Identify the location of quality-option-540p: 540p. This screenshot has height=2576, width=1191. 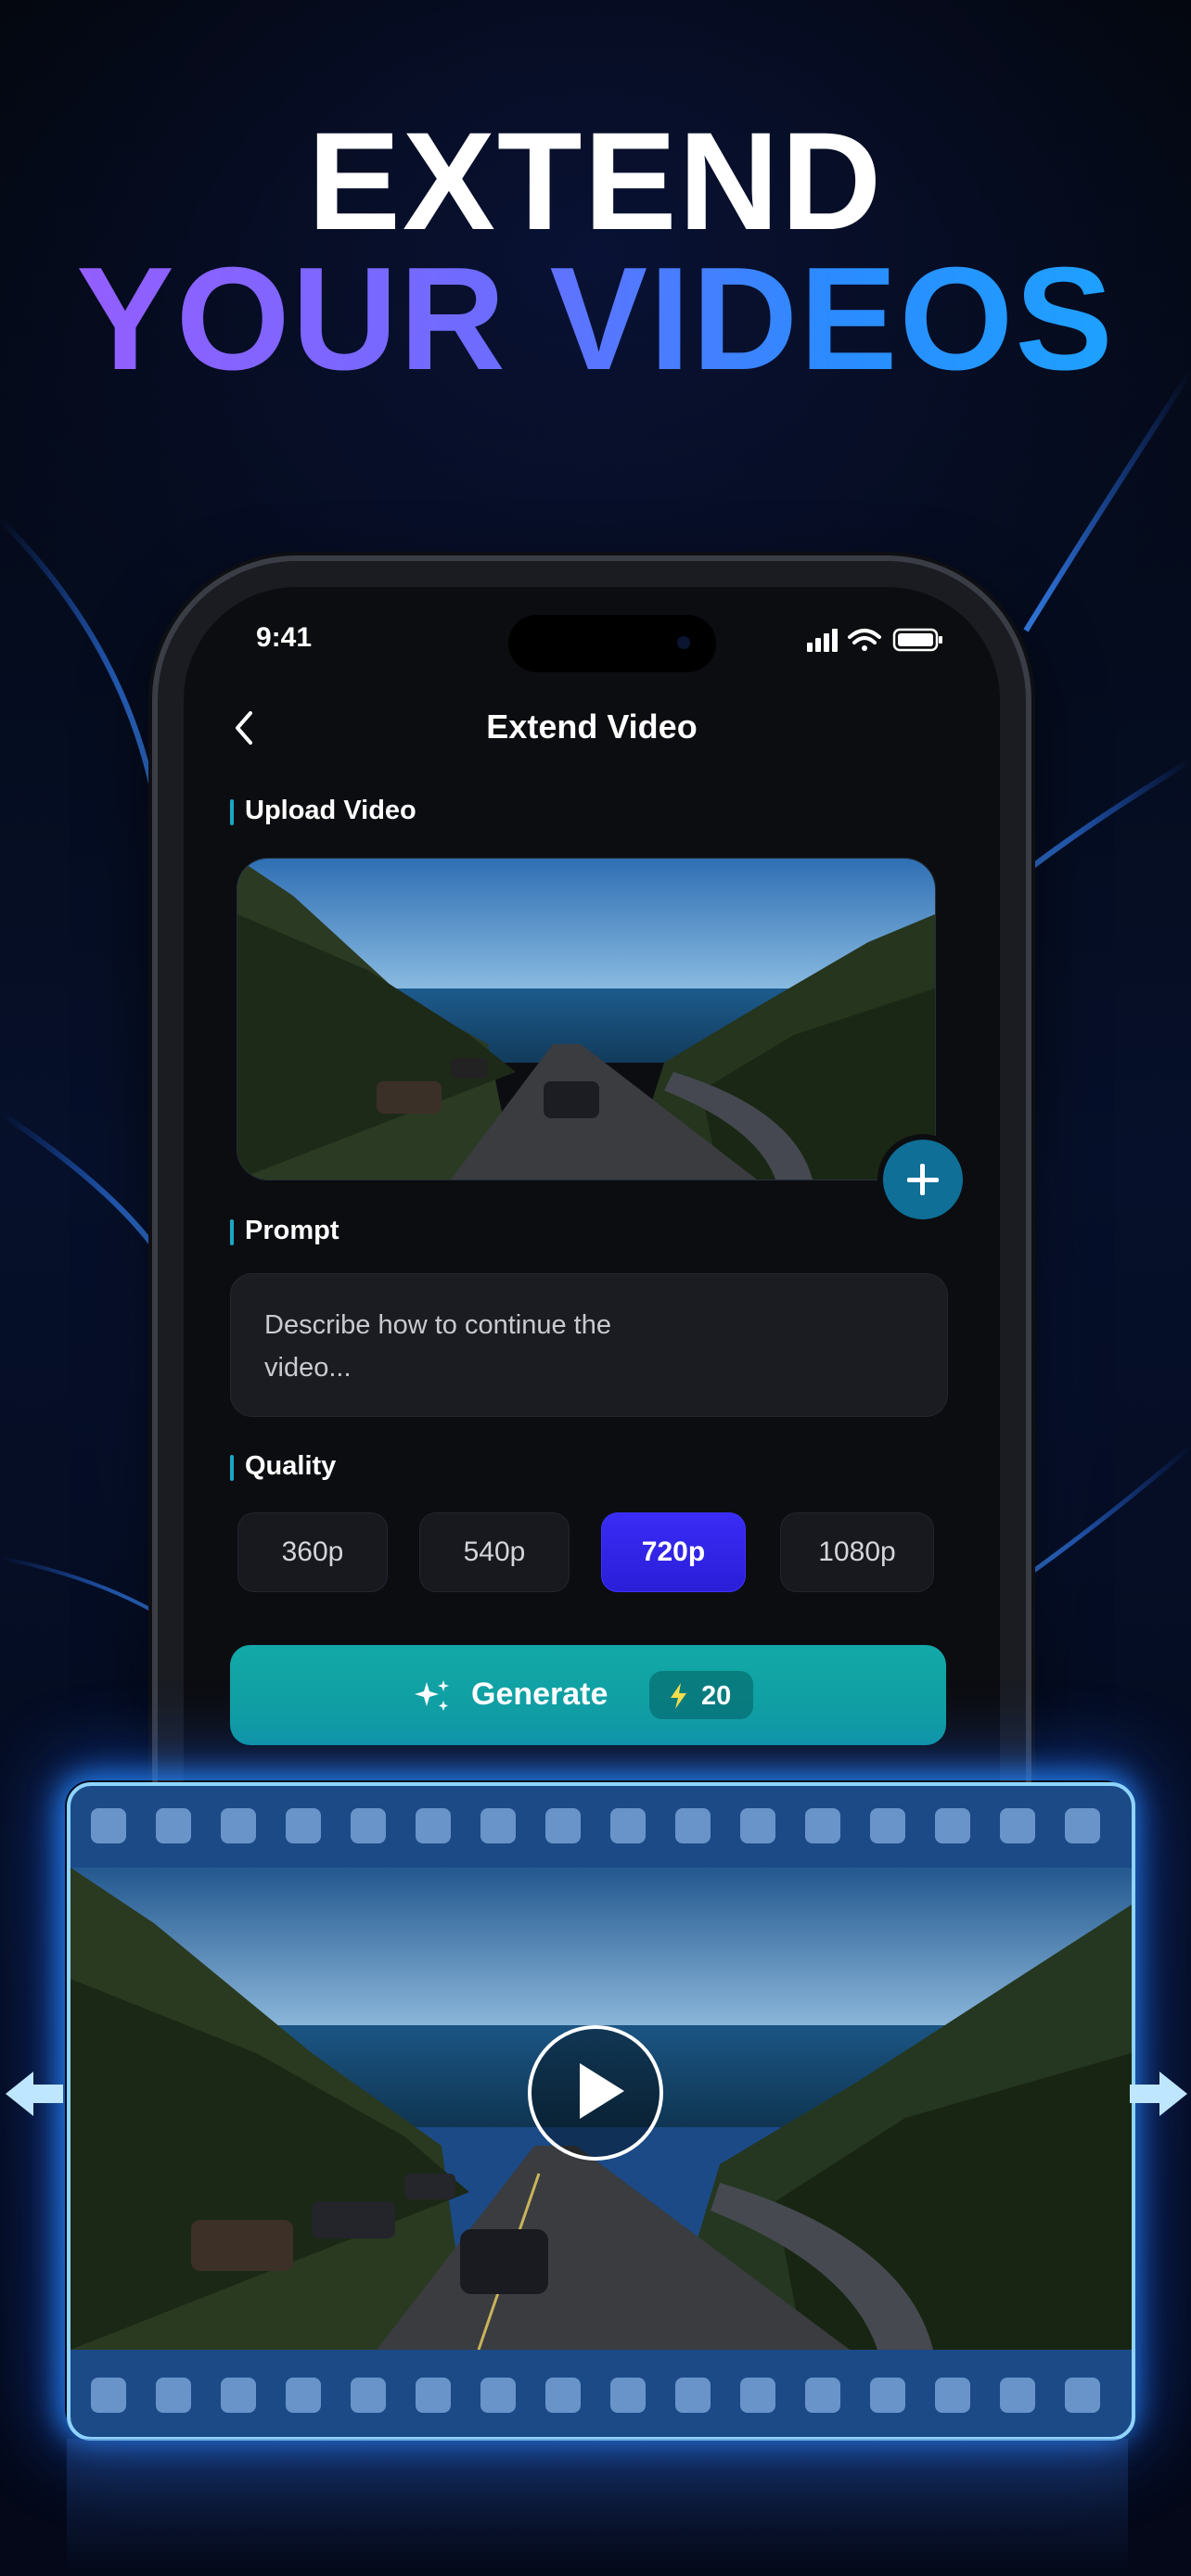
(495, 1552).